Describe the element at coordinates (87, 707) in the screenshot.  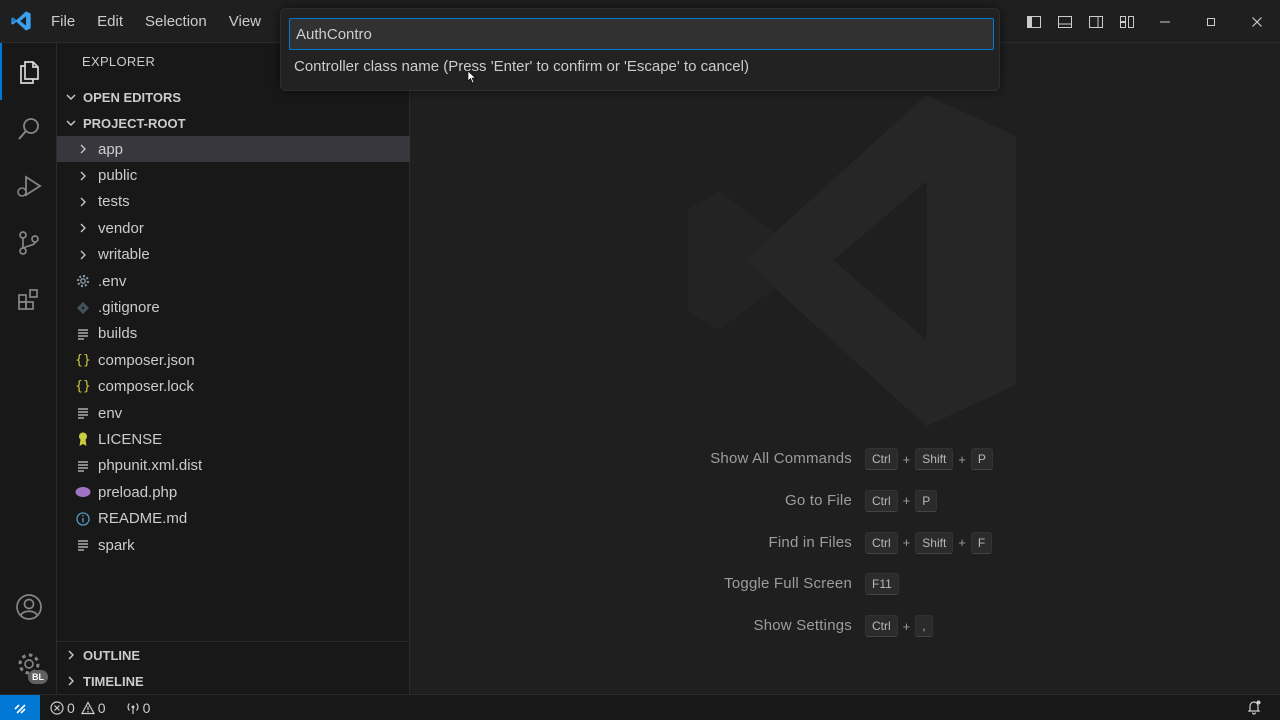
I see `warning-icon` at that location.